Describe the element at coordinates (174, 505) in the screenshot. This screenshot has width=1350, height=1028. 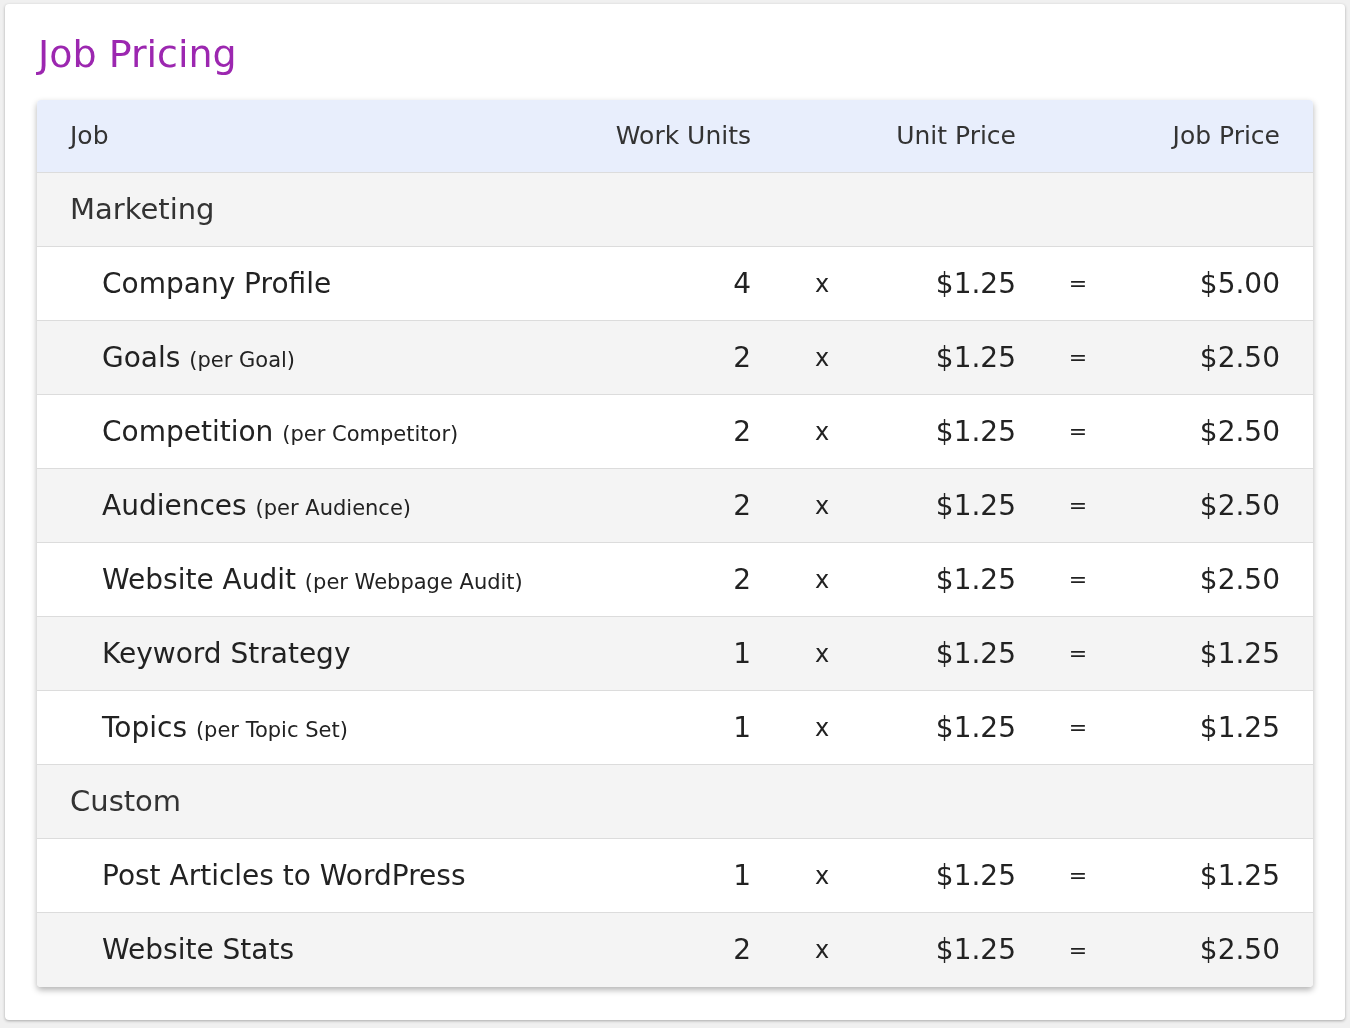
I see `job-name: Audiences` at that location.